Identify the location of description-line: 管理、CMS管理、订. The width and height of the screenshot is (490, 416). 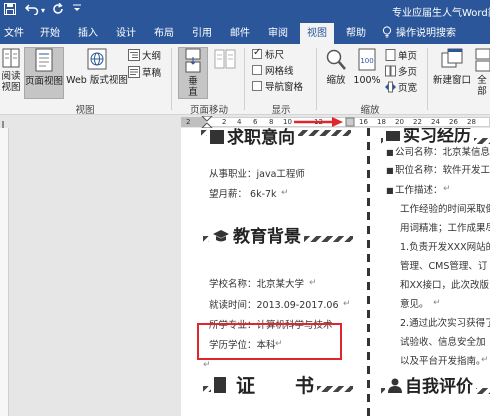
(444, 266).